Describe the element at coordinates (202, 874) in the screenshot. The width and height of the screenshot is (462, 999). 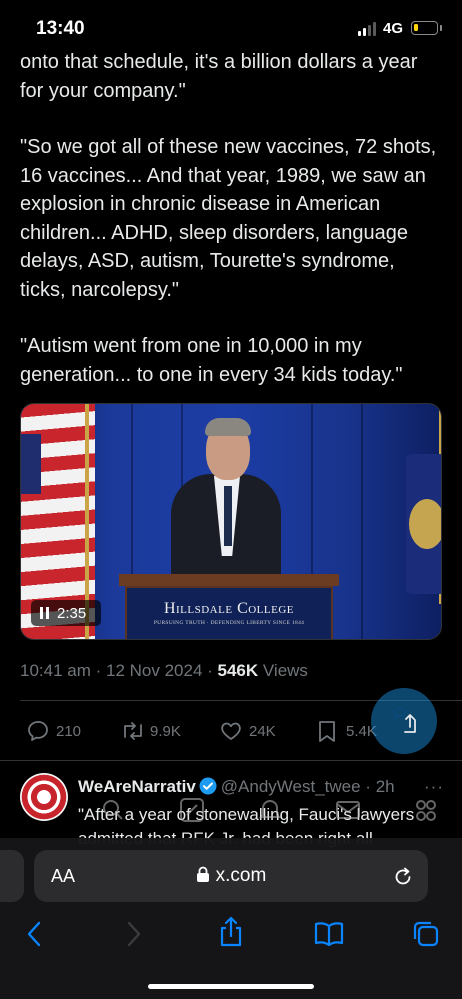
I see `lock-icon` at that location.